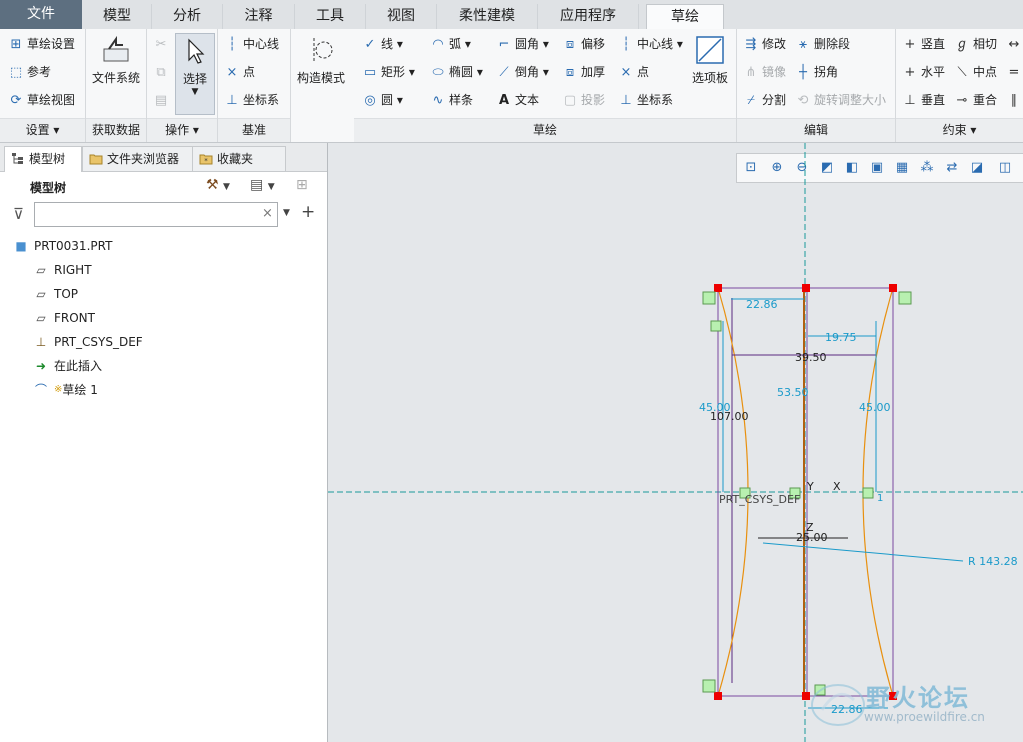 This screenshot has height=742, width=1023. I want to click on dim-height-center: 53.50, so click(793, 392).